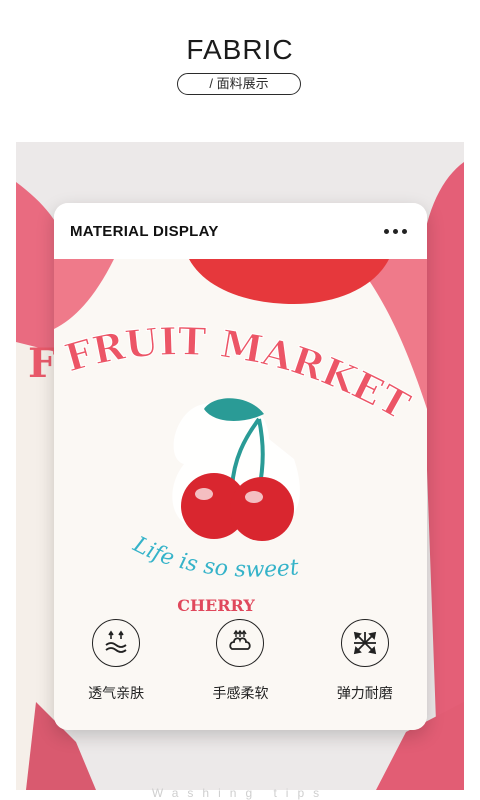 The width and height of the screenshot is (480, 800). I want to click on feature-label: 透气亲肤, so click(116, 693).